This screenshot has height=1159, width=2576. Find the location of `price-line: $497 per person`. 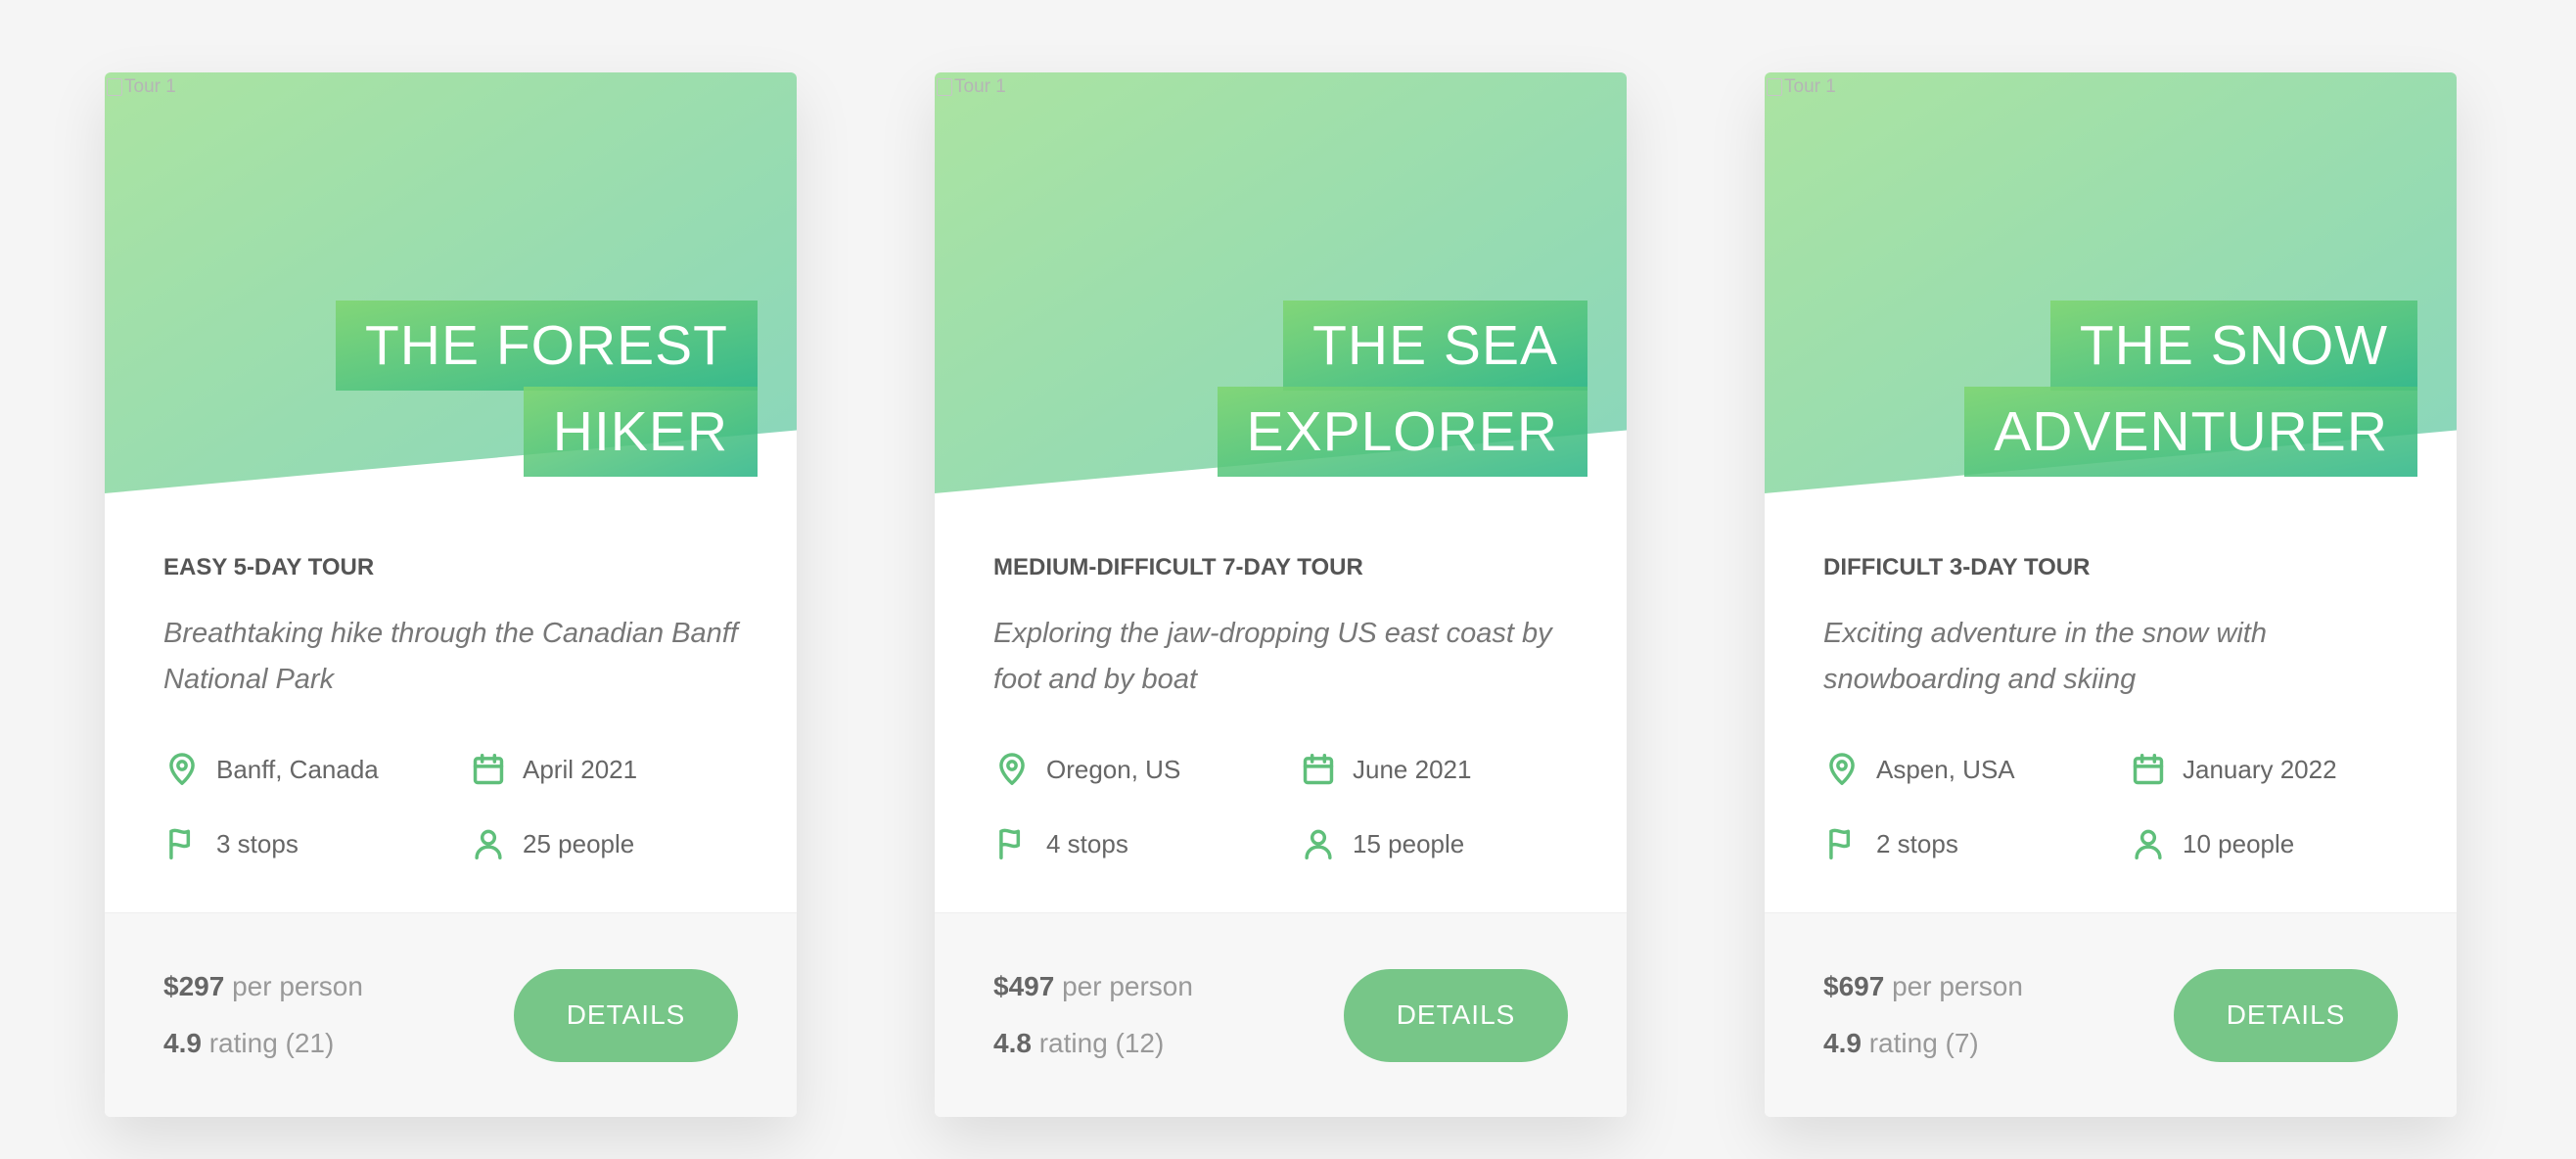

price-line: $497 per person is located at coordinates (1093, 986).